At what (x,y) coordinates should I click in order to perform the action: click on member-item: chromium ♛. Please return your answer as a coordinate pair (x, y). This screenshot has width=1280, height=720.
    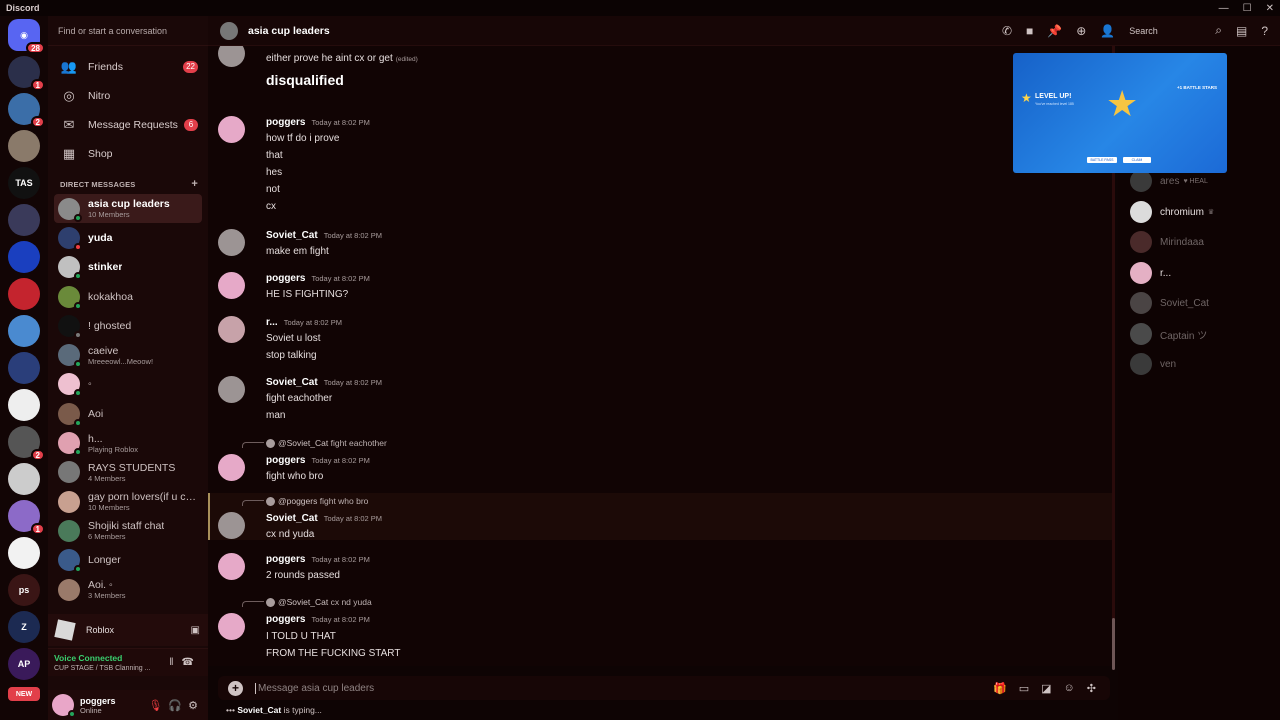
    Looking at the image, I should click on (1172, 212).